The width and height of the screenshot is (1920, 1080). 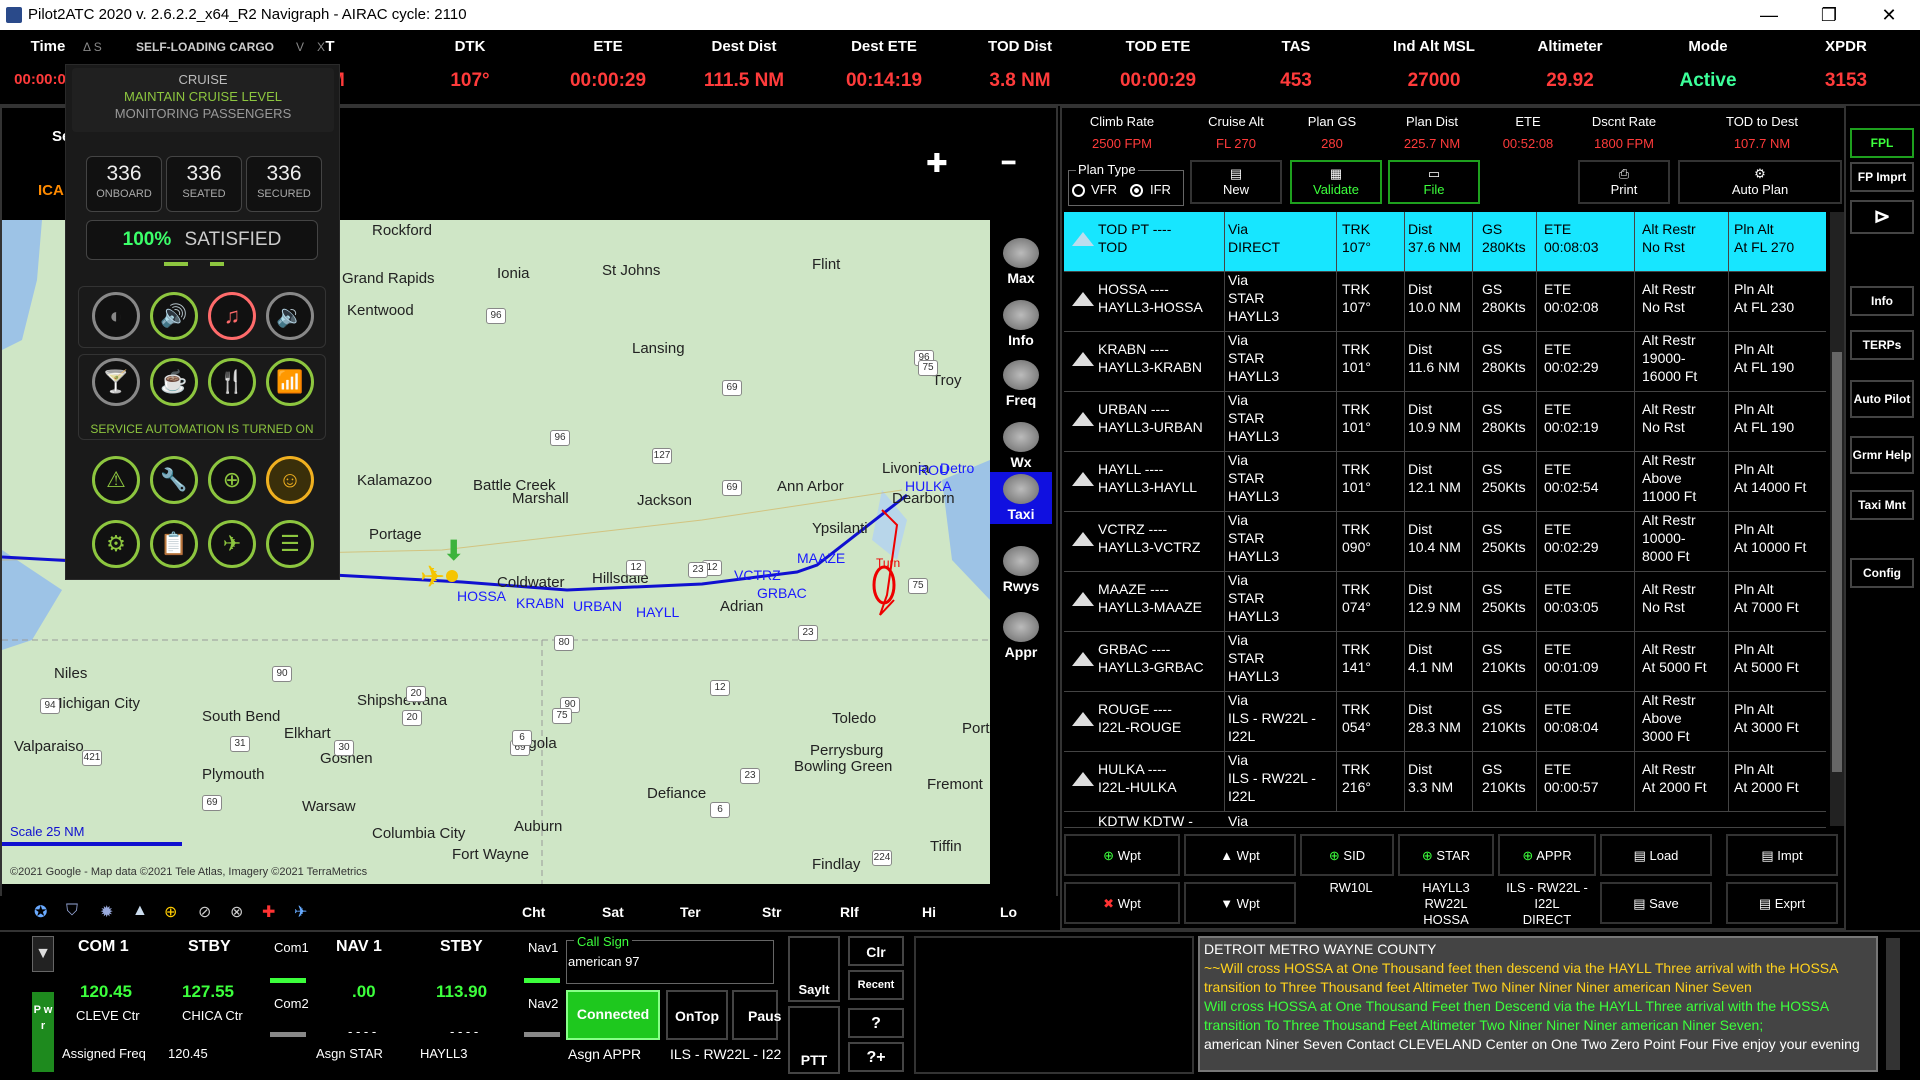 What do you see at coordinates (756, 1015) in the screenshot?
I see `pause-button: Paus` at bounding box center [756, 1015].